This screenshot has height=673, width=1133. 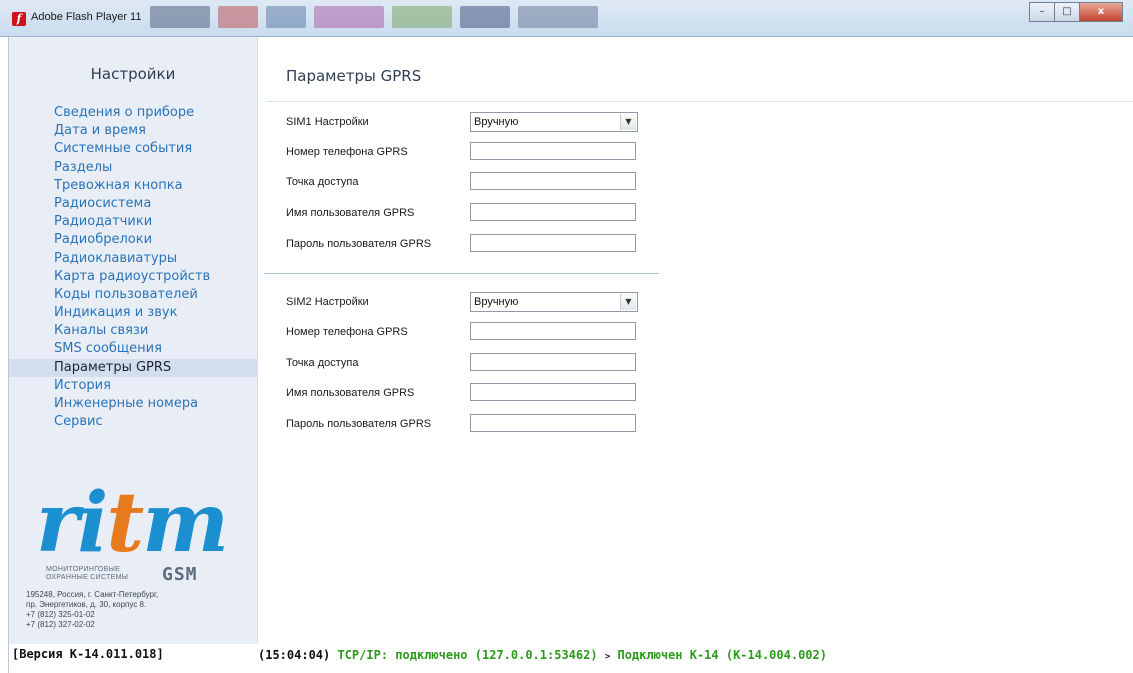 I want to click on sim1-phone-label: Номер телефона GPRS, so click(x=347, y=152).